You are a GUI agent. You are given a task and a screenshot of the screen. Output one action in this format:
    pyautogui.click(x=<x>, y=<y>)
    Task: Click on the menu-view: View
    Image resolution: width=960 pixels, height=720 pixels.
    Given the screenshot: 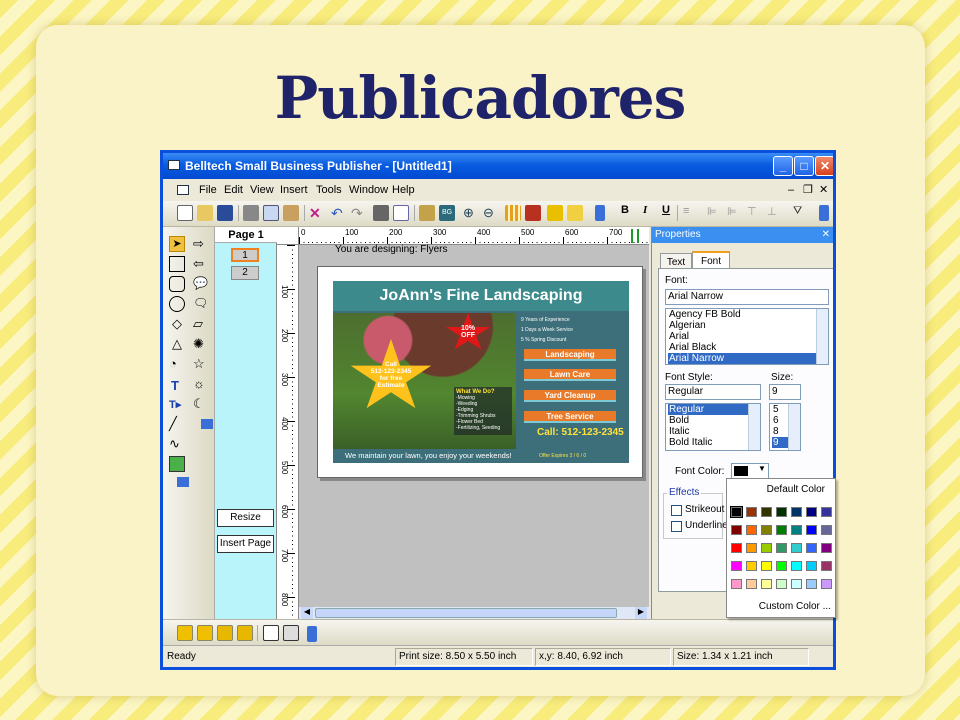 What is the action you would take?
    pyautogui.click(x=262, y=190)
    